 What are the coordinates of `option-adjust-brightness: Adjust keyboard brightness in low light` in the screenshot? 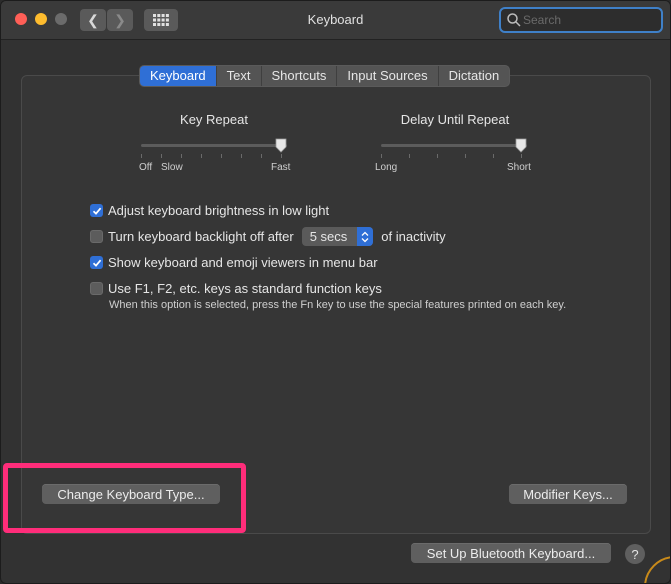 It's located at (209, 210).